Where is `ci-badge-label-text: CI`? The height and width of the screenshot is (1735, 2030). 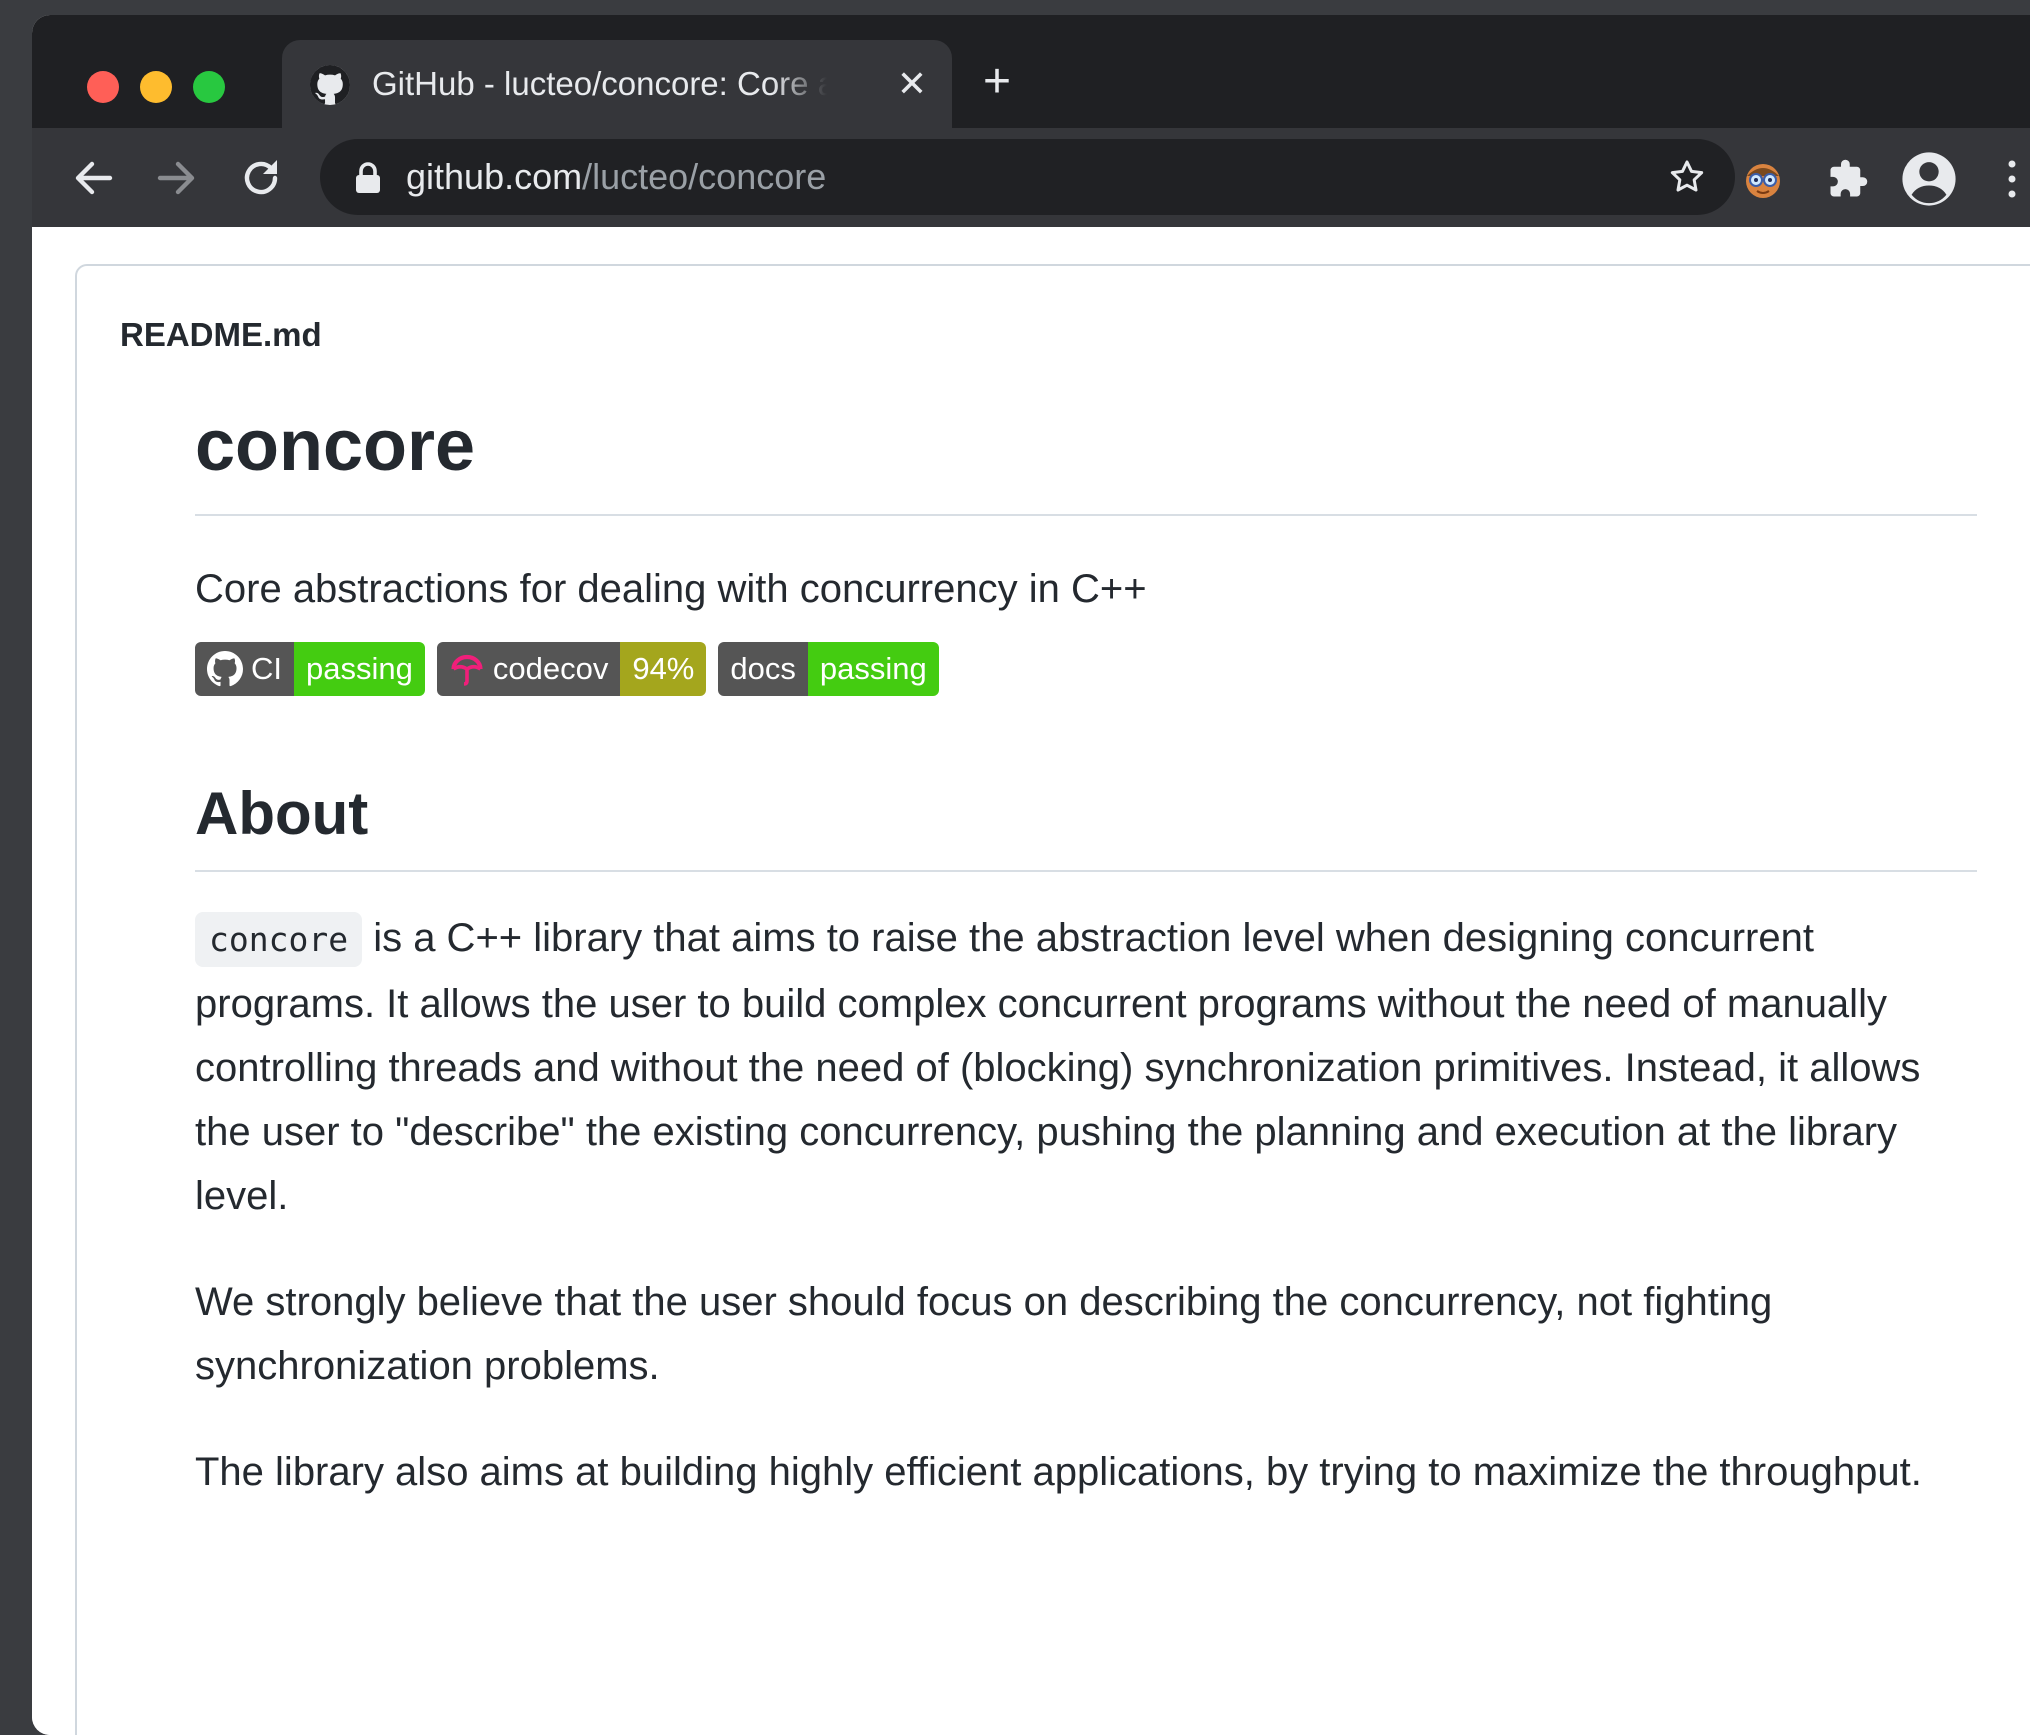
ci-badge-label-text: CI is located at coordinates (266, 668).